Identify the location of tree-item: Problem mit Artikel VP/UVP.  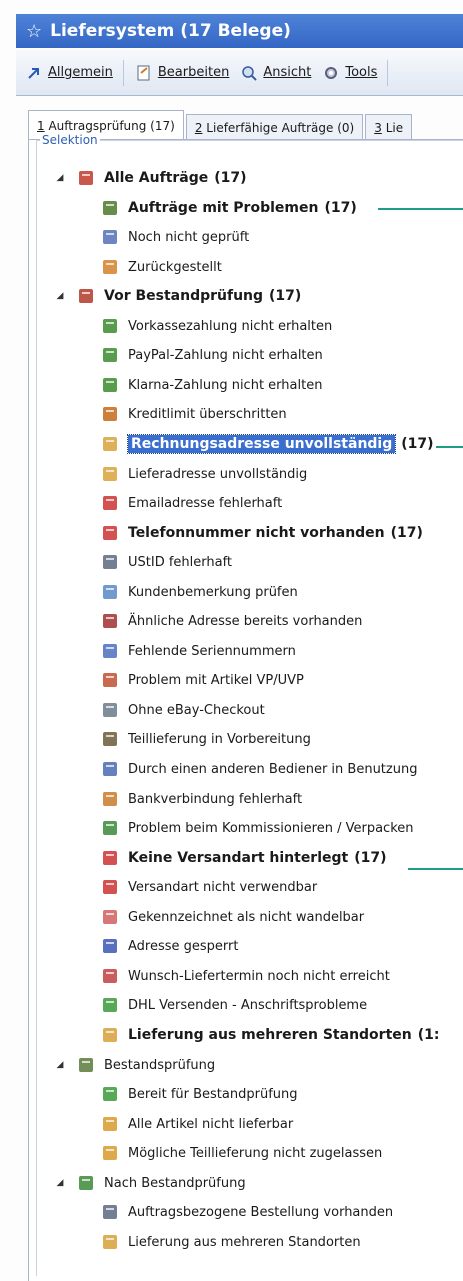
(192, 680).